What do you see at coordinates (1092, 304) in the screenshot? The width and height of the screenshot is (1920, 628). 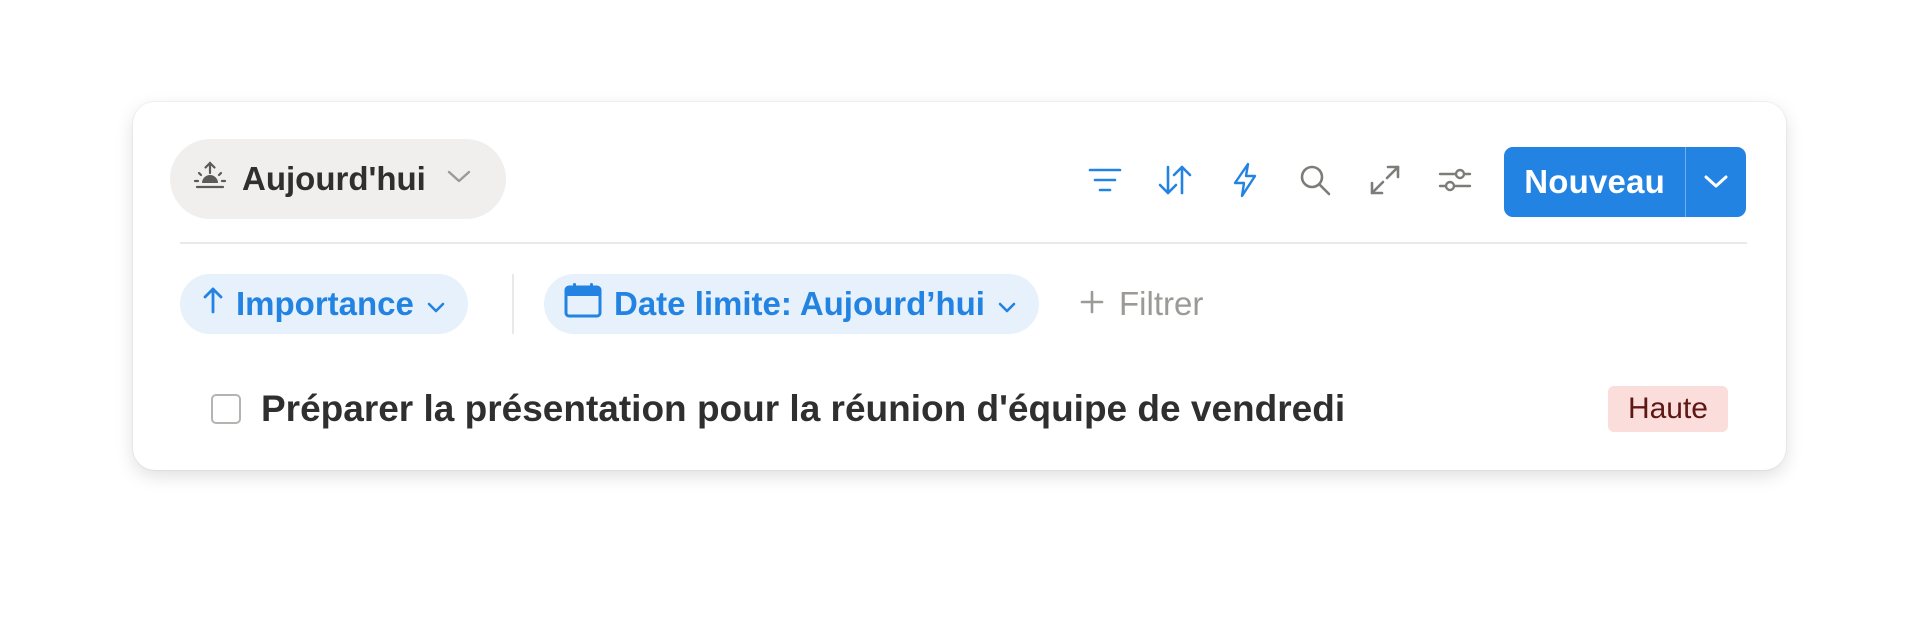 I see `plus-icon` at bounding box center [1092, 304].